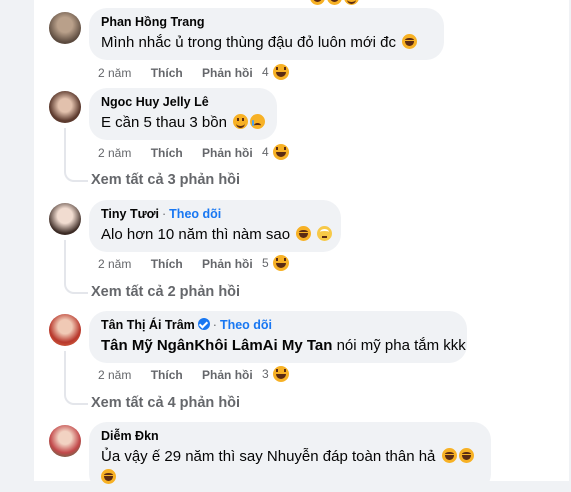 The height and width of the screenshot is (492, 571). What do you see at coordinates (148, 325) in the screenshot?
I see `comment-author: Tân Thị Ái Trâm` at bounding box center [148, 325].